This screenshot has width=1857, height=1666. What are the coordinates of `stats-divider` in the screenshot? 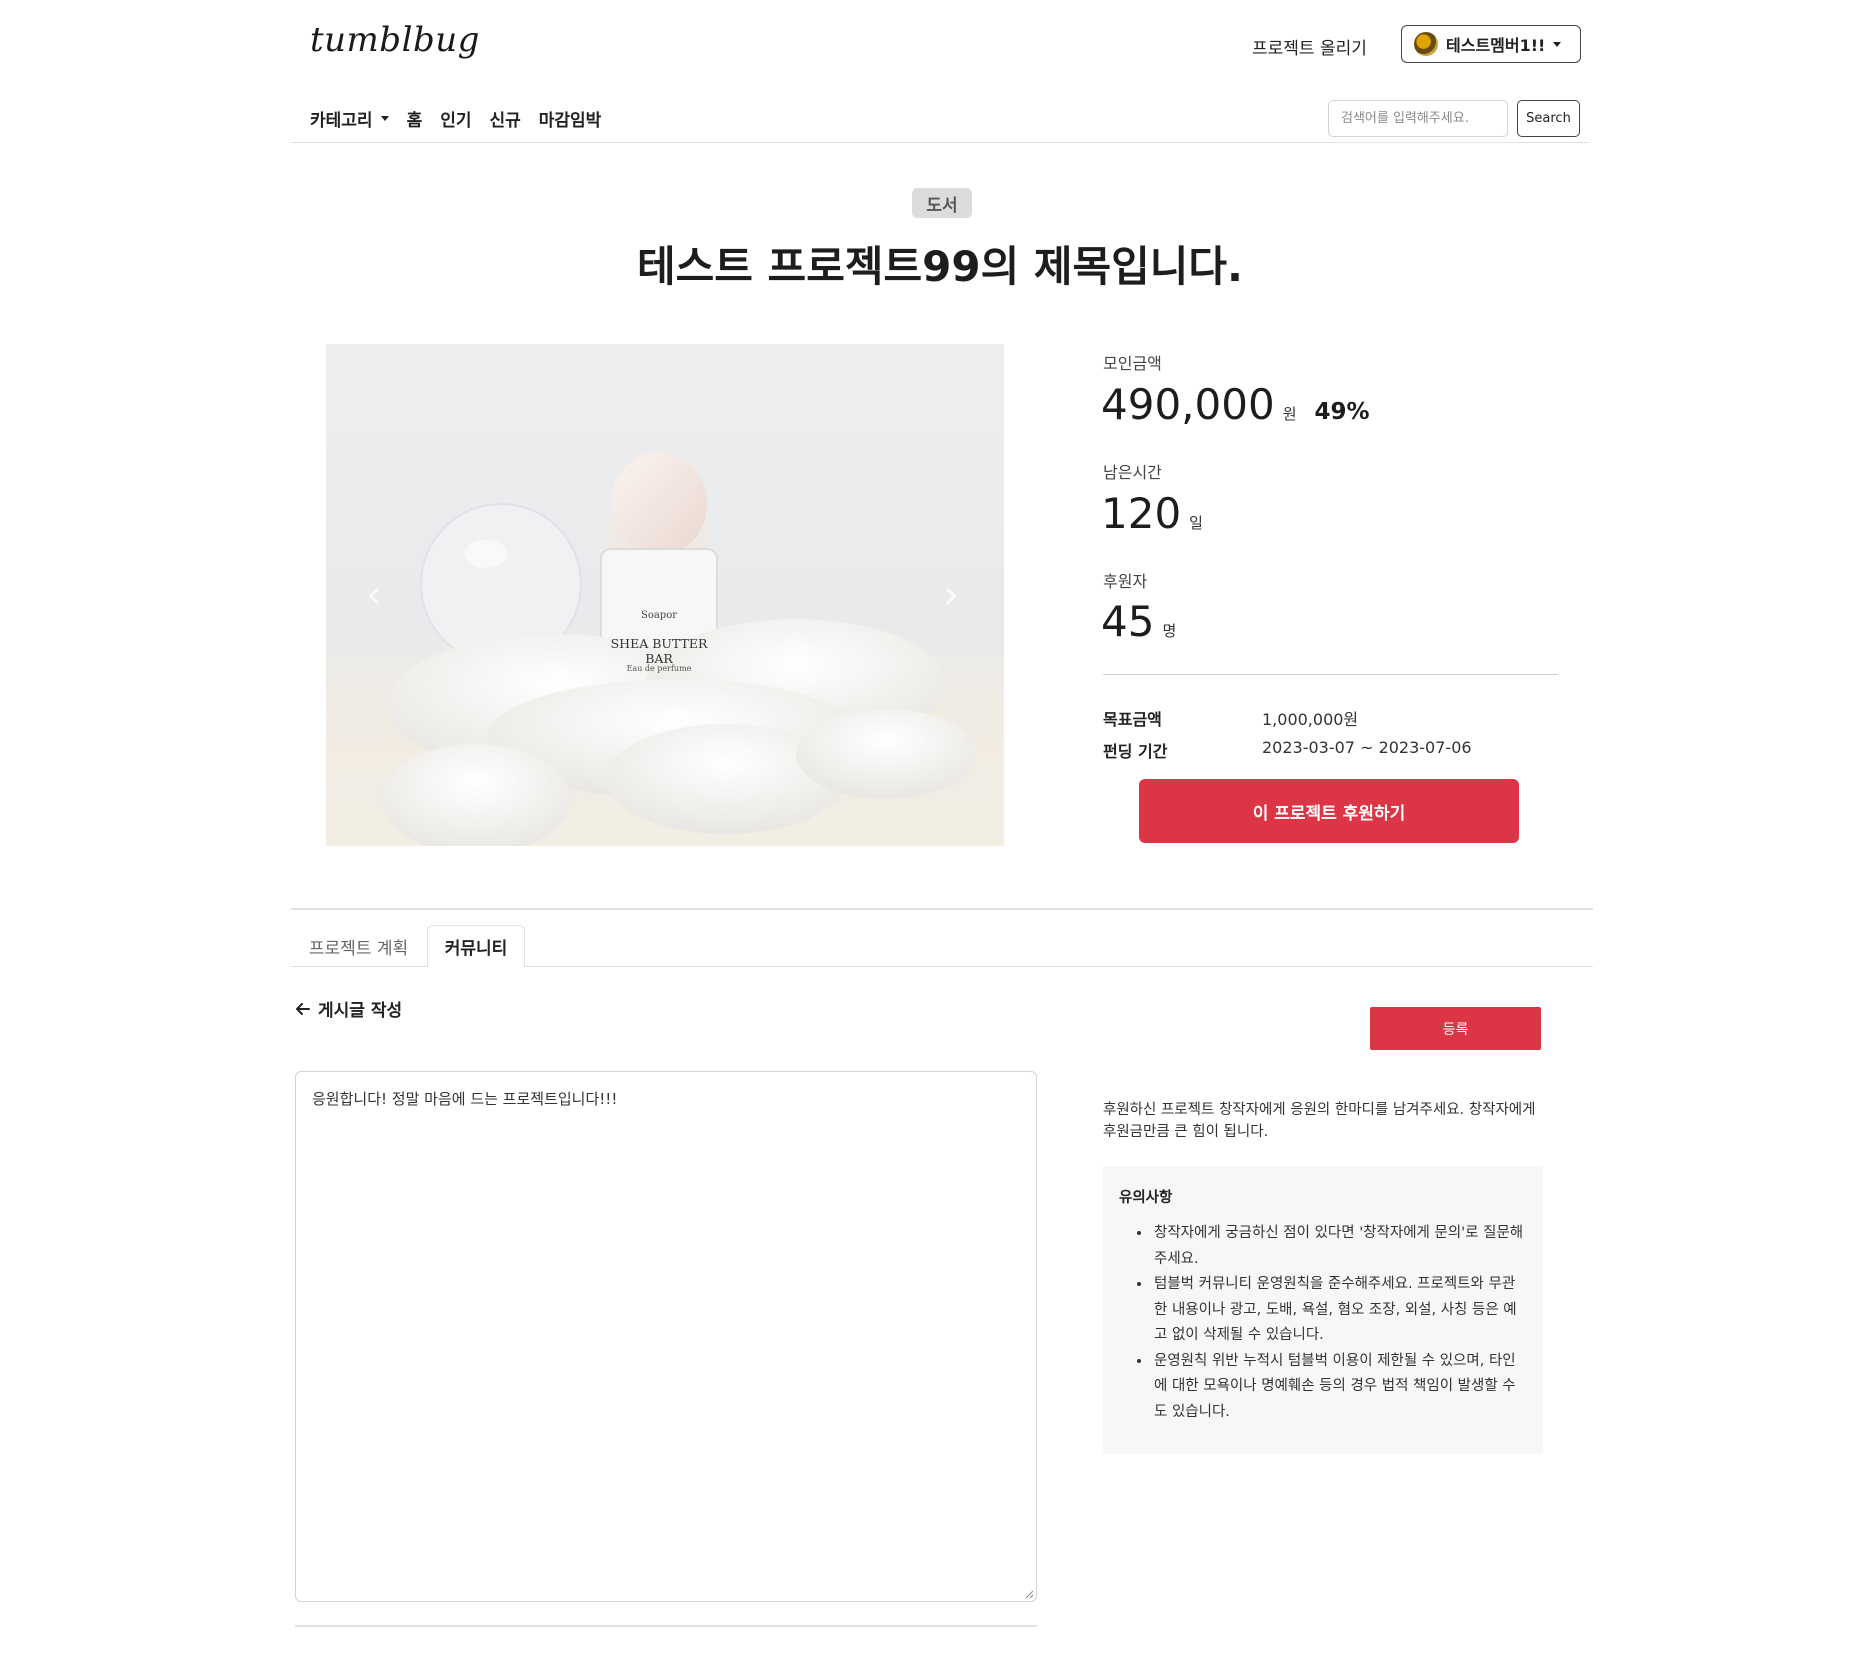 It's located at (1330, 674).